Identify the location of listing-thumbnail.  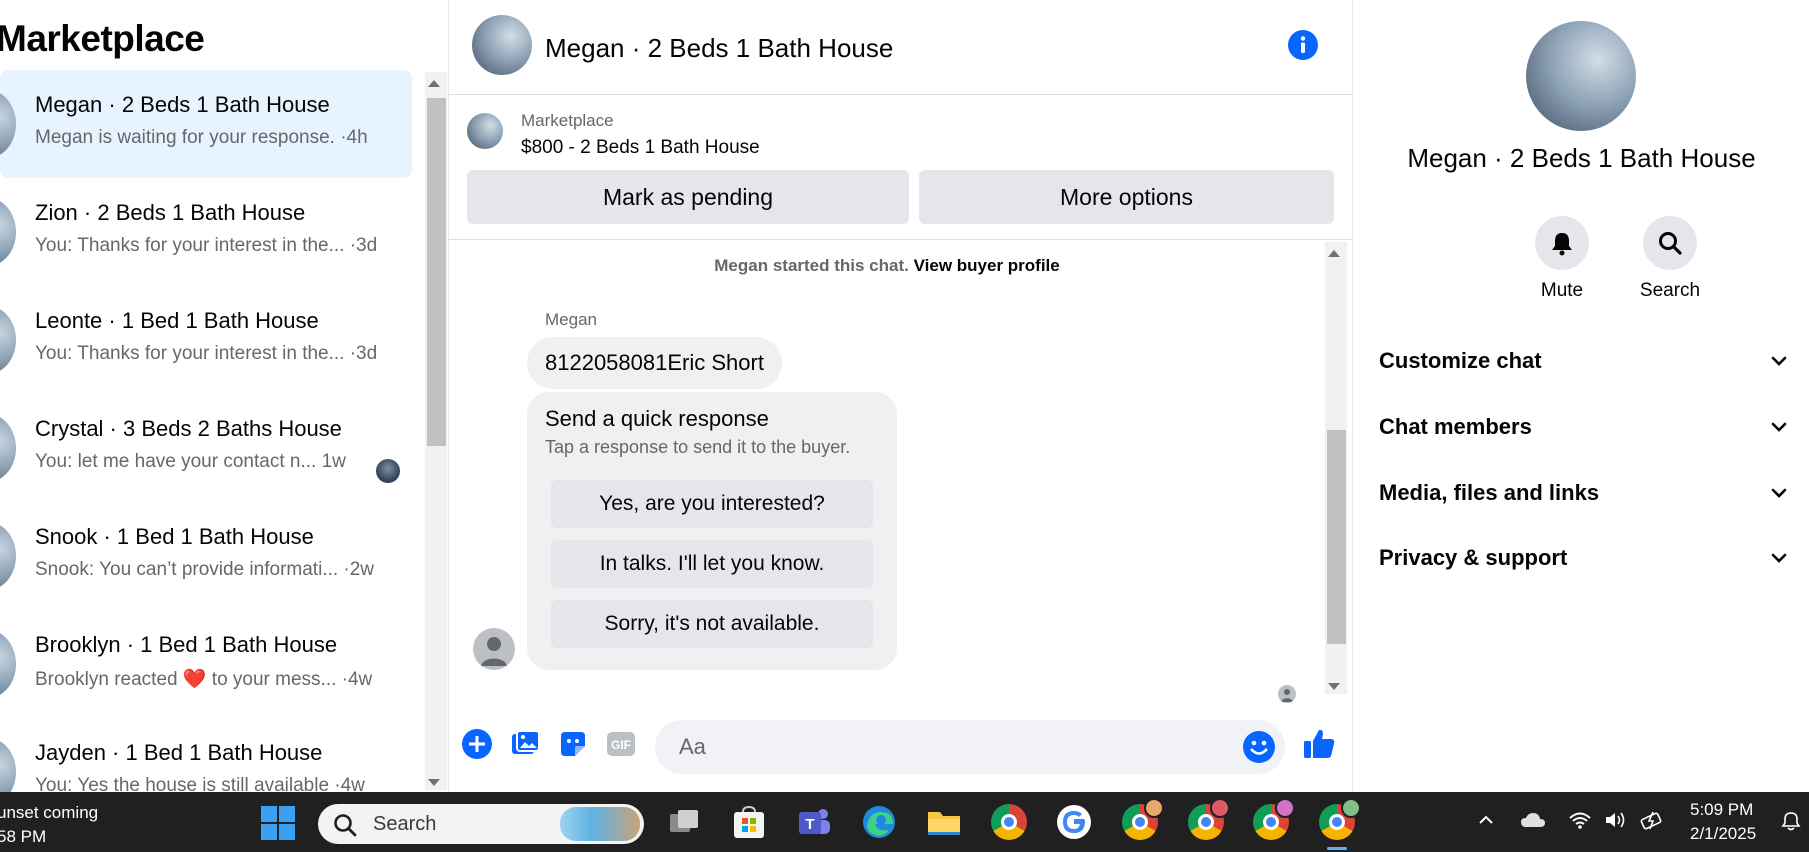
(485, 131).